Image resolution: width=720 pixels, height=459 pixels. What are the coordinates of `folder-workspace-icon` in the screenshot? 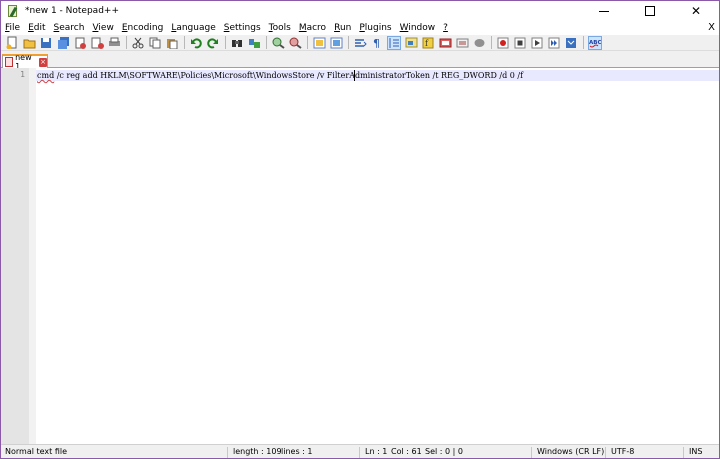 It's located at (445, 43).